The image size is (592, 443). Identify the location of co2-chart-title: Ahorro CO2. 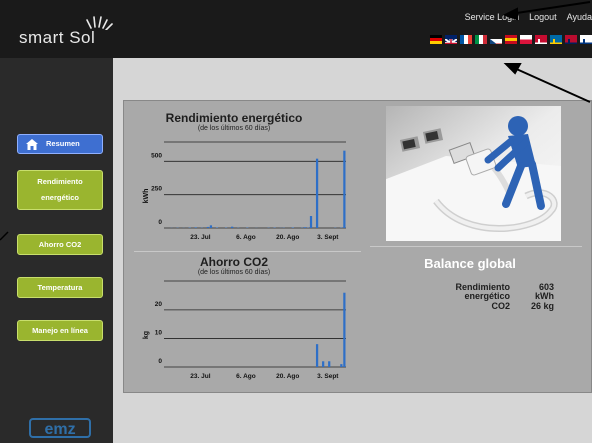
(233, 262).